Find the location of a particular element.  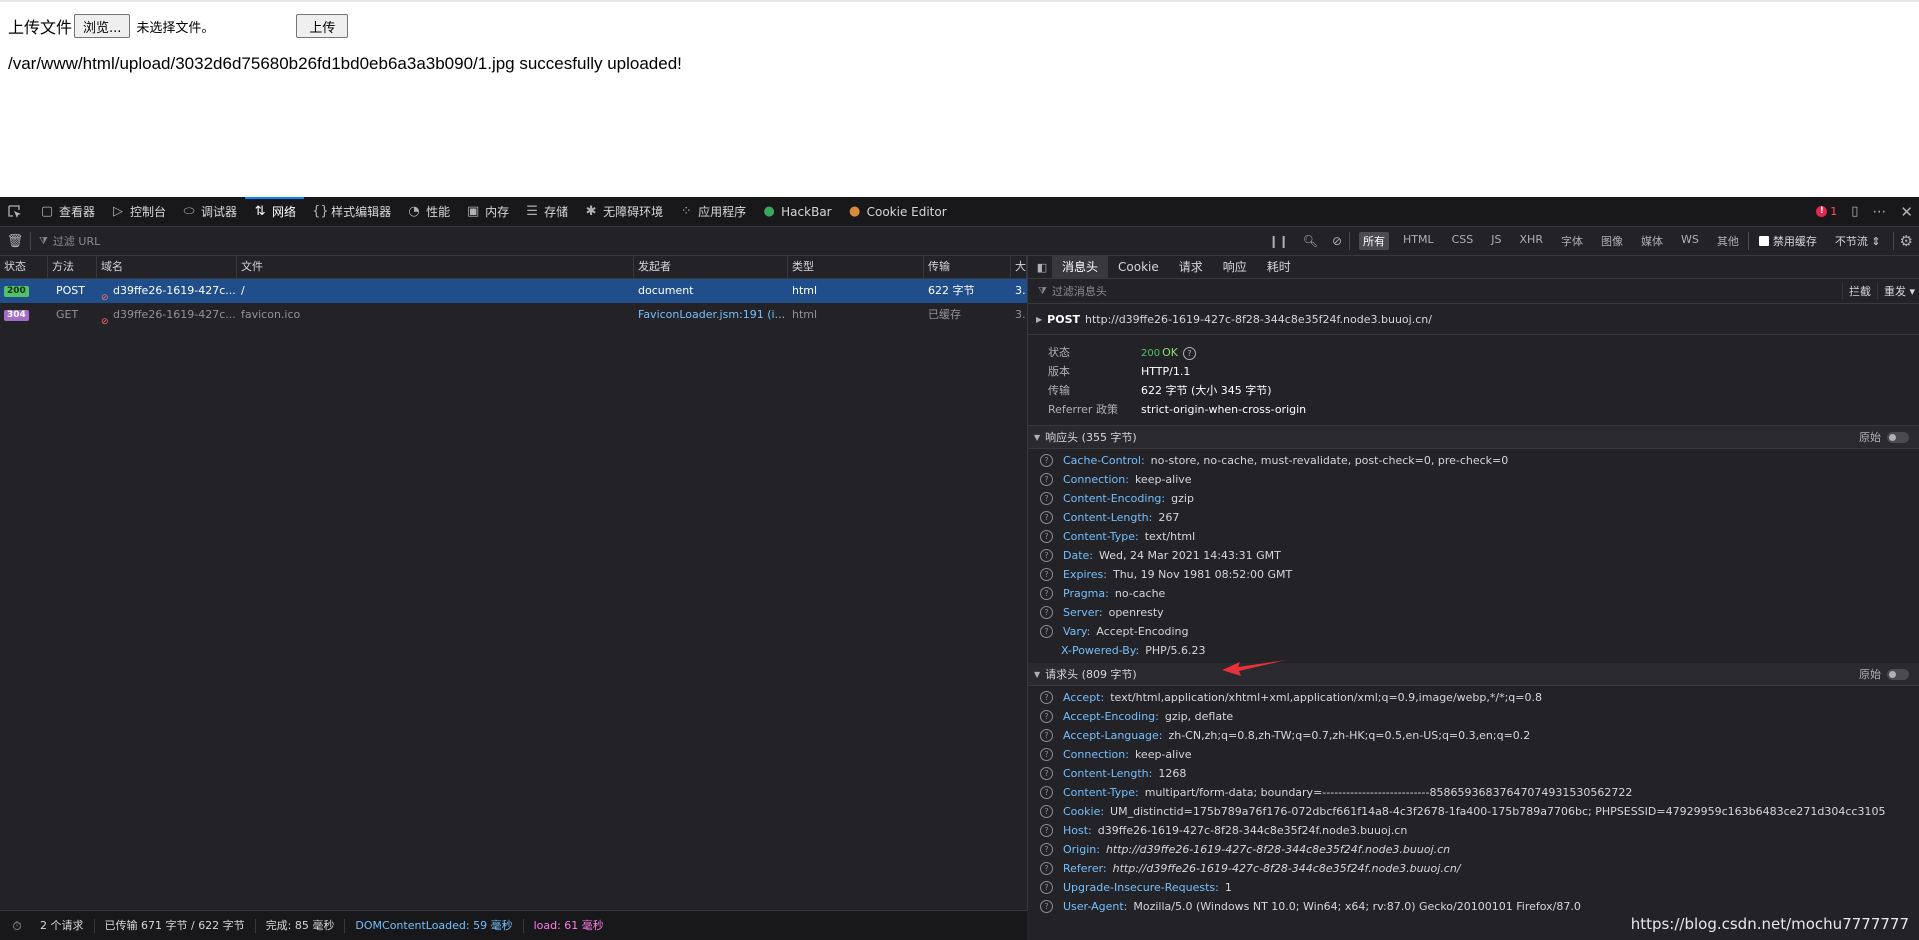

response-headers-section-header: ▼ 响应头 (355 字节) 原始 is located at coordinates (1473, 437).